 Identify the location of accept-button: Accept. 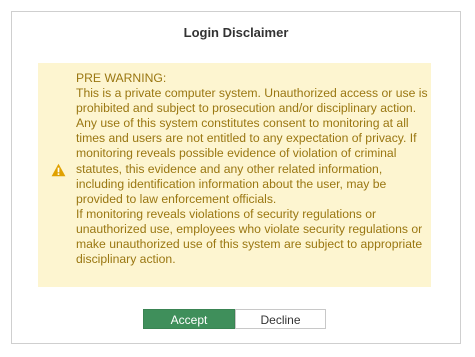
(189, 319).